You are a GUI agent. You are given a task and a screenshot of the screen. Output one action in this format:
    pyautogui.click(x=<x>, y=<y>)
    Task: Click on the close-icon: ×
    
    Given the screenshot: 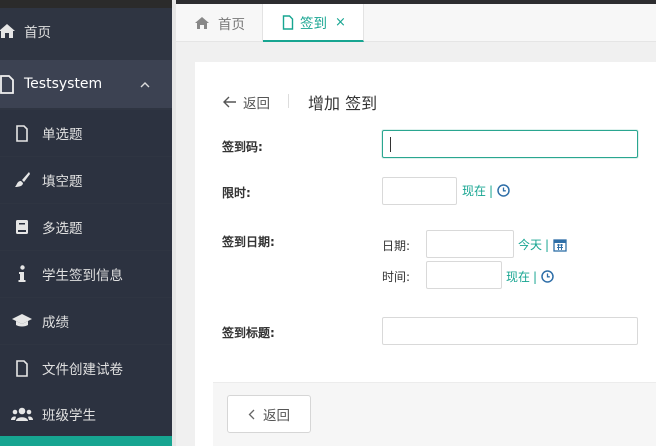 What is the action you would take?
    pyautogui.click(x=340, y=22)
    